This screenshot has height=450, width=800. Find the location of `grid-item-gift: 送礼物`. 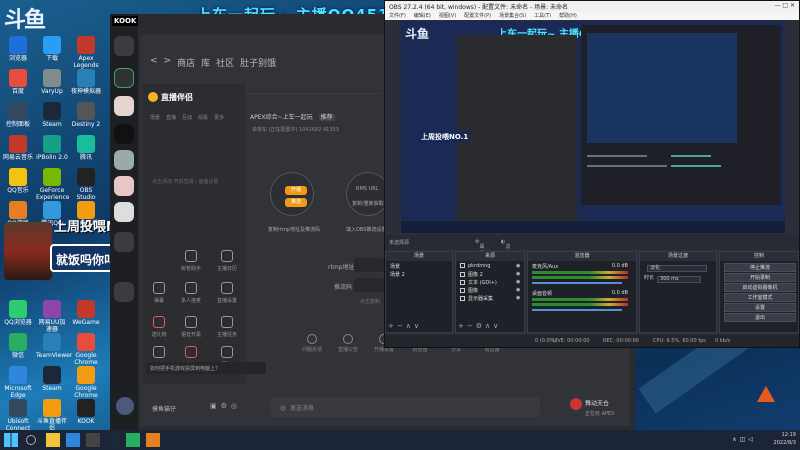

grid-item-gift: 送礼物 is located at coordinates (159, 327).